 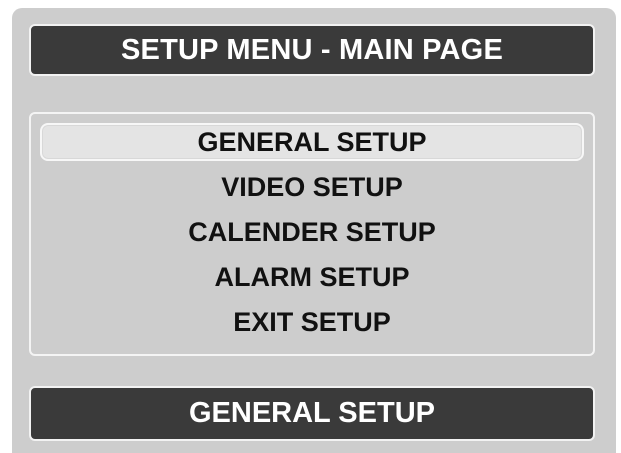 What do you see at coordinates (312, 413) in the screenshot?
I see `current-selection-status: GENERAL SETUP` at bounding box center [312, 413].